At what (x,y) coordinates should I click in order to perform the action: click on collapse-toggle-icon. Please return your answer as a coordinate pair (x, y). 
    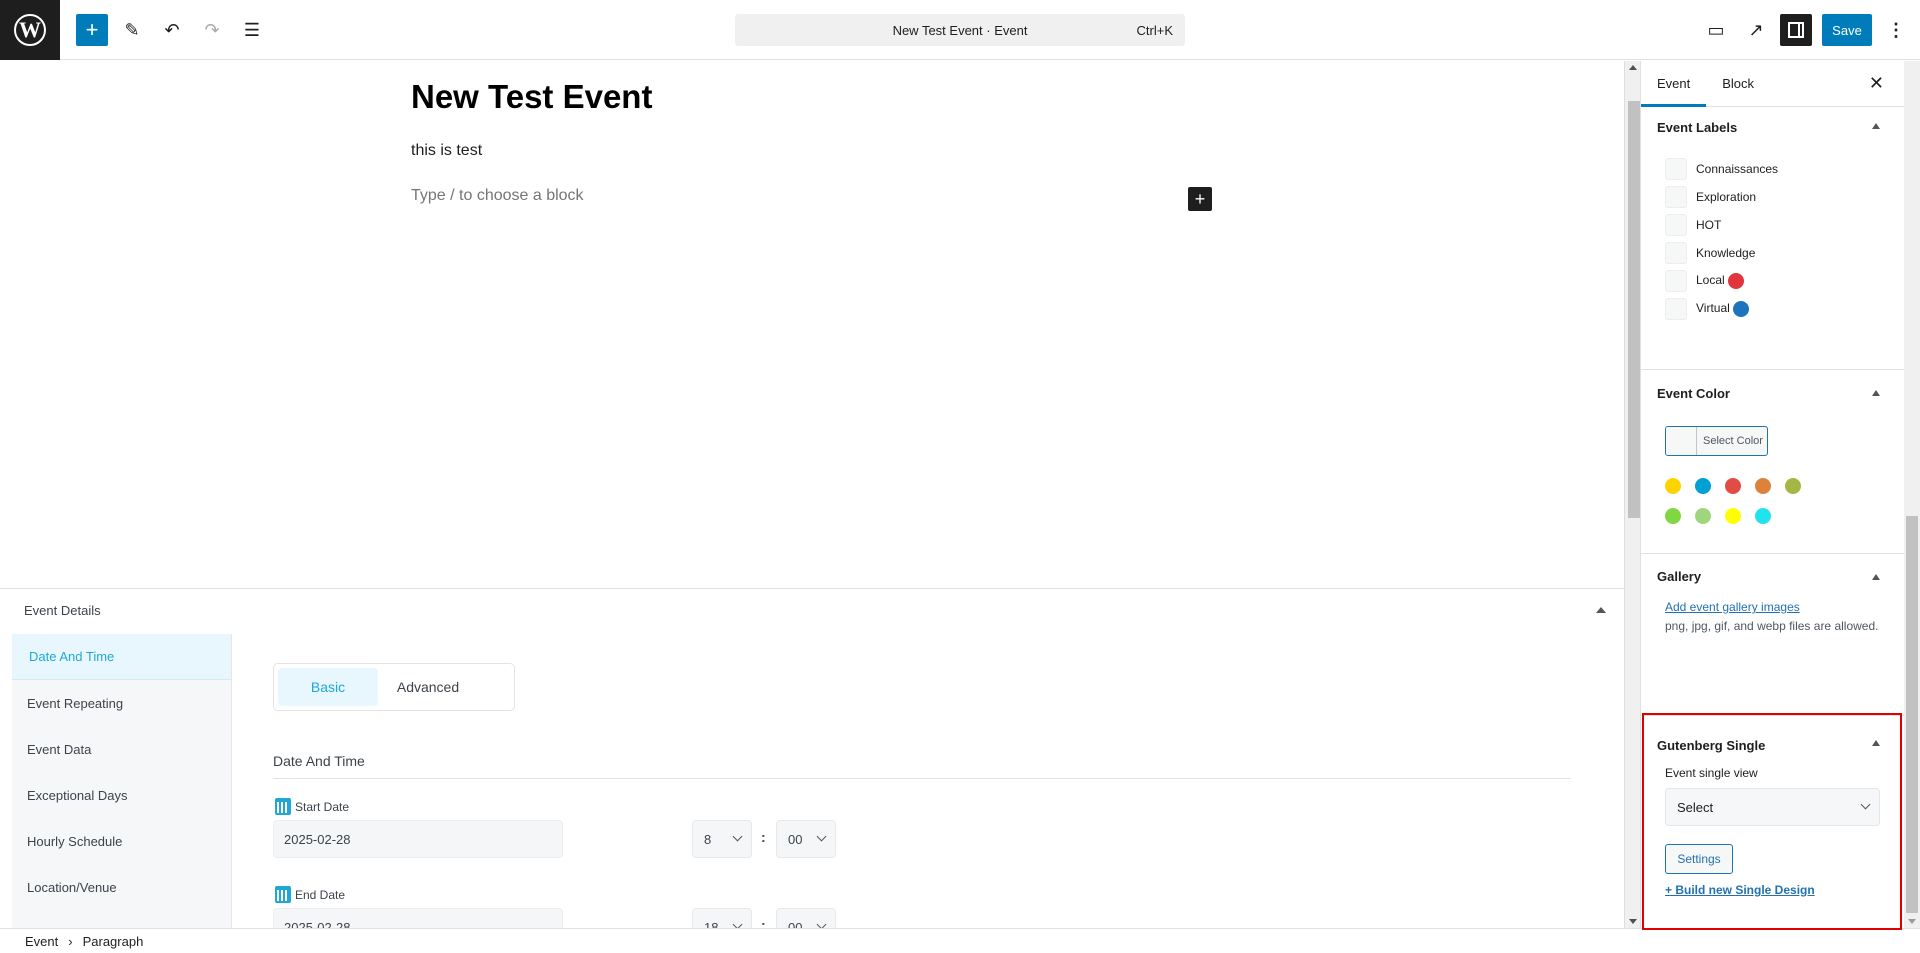
    Looking at the image, I should click on (1601, 610).